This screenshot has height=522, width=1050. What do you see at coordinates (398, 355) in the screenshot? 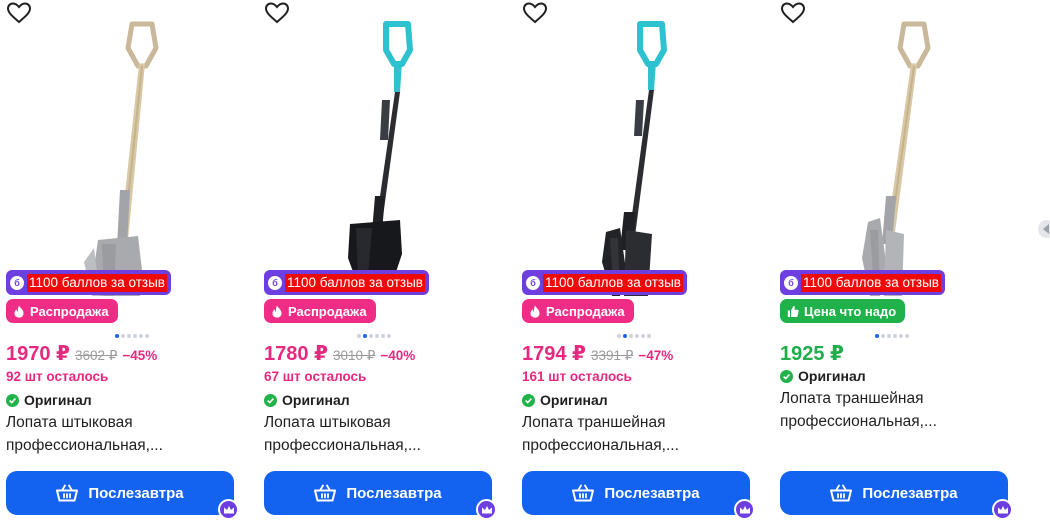
I see `discount-percent: −40%` at bounding box center [398, 355].